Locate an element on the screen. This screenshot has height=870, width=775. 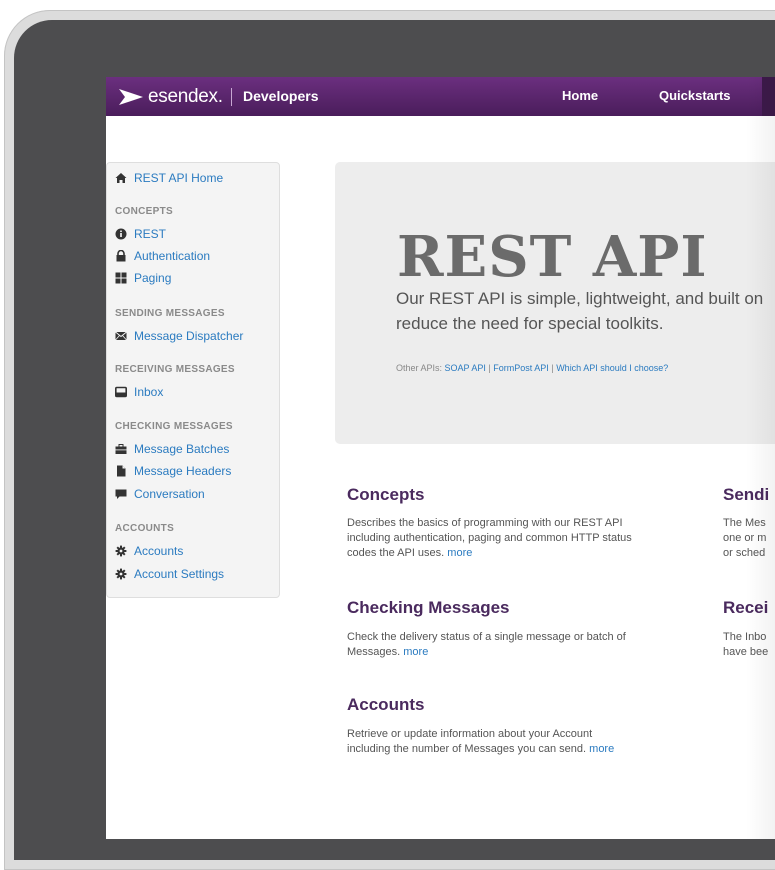
sidebar-item-label: Inbox is located at coordinates (149, 392).